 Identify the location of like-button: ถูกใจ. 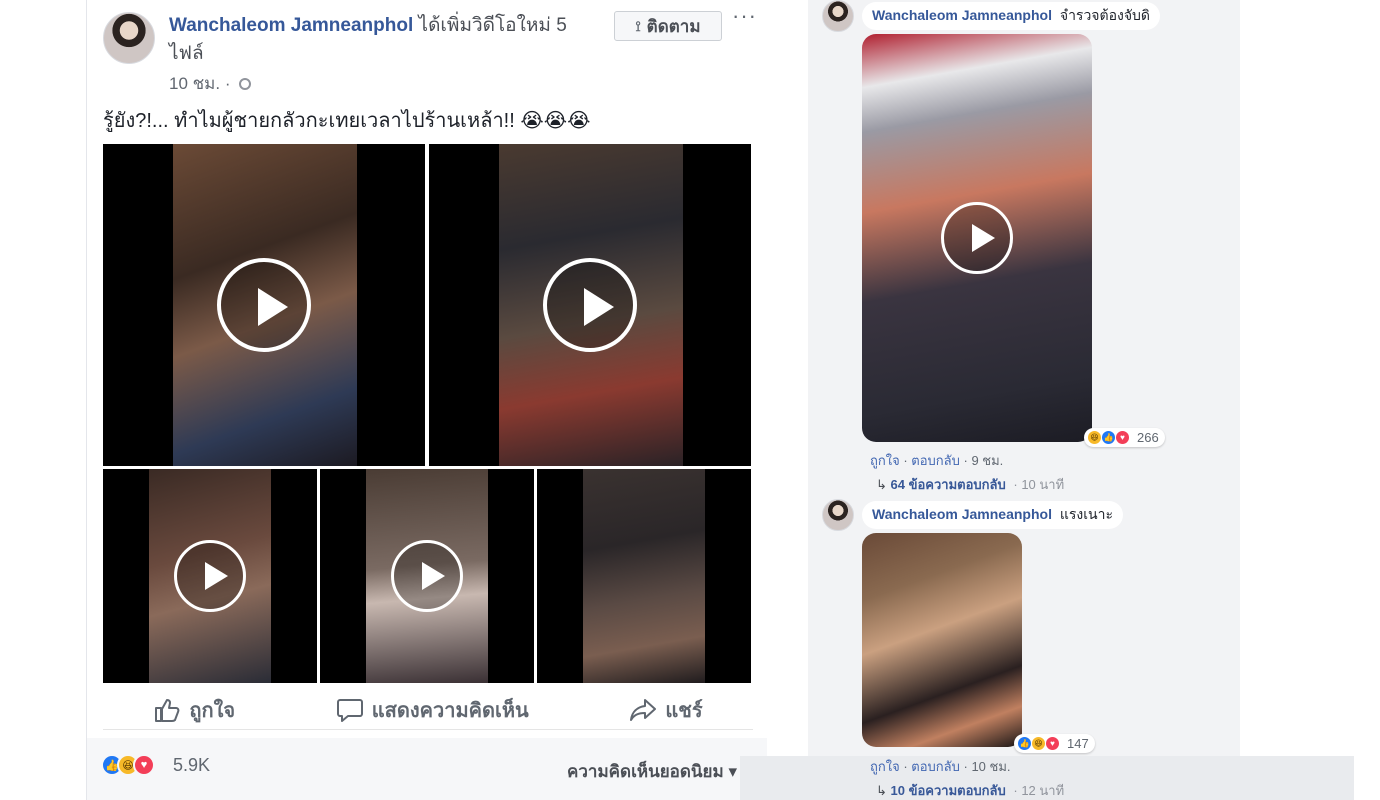
(194, 710).